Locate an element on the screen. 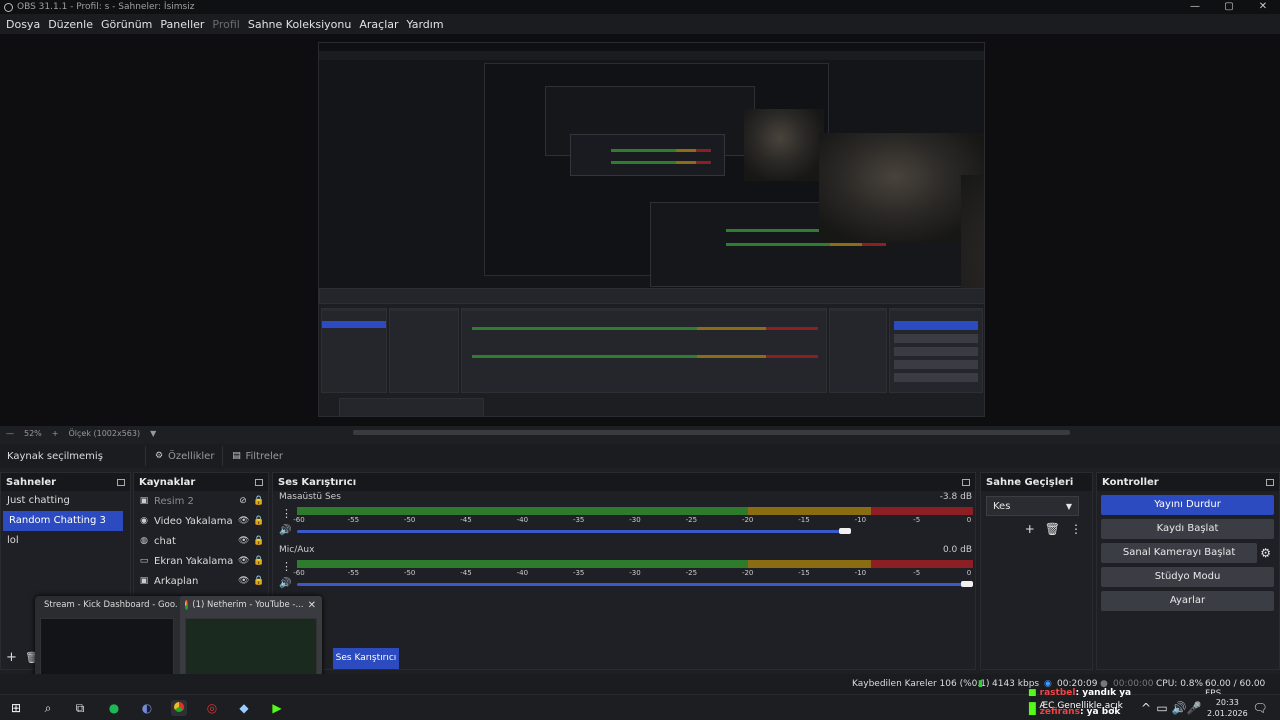 This screenshot has height=720, width=1280. globe-icon: ◍ is located at coordinates (144, 541).